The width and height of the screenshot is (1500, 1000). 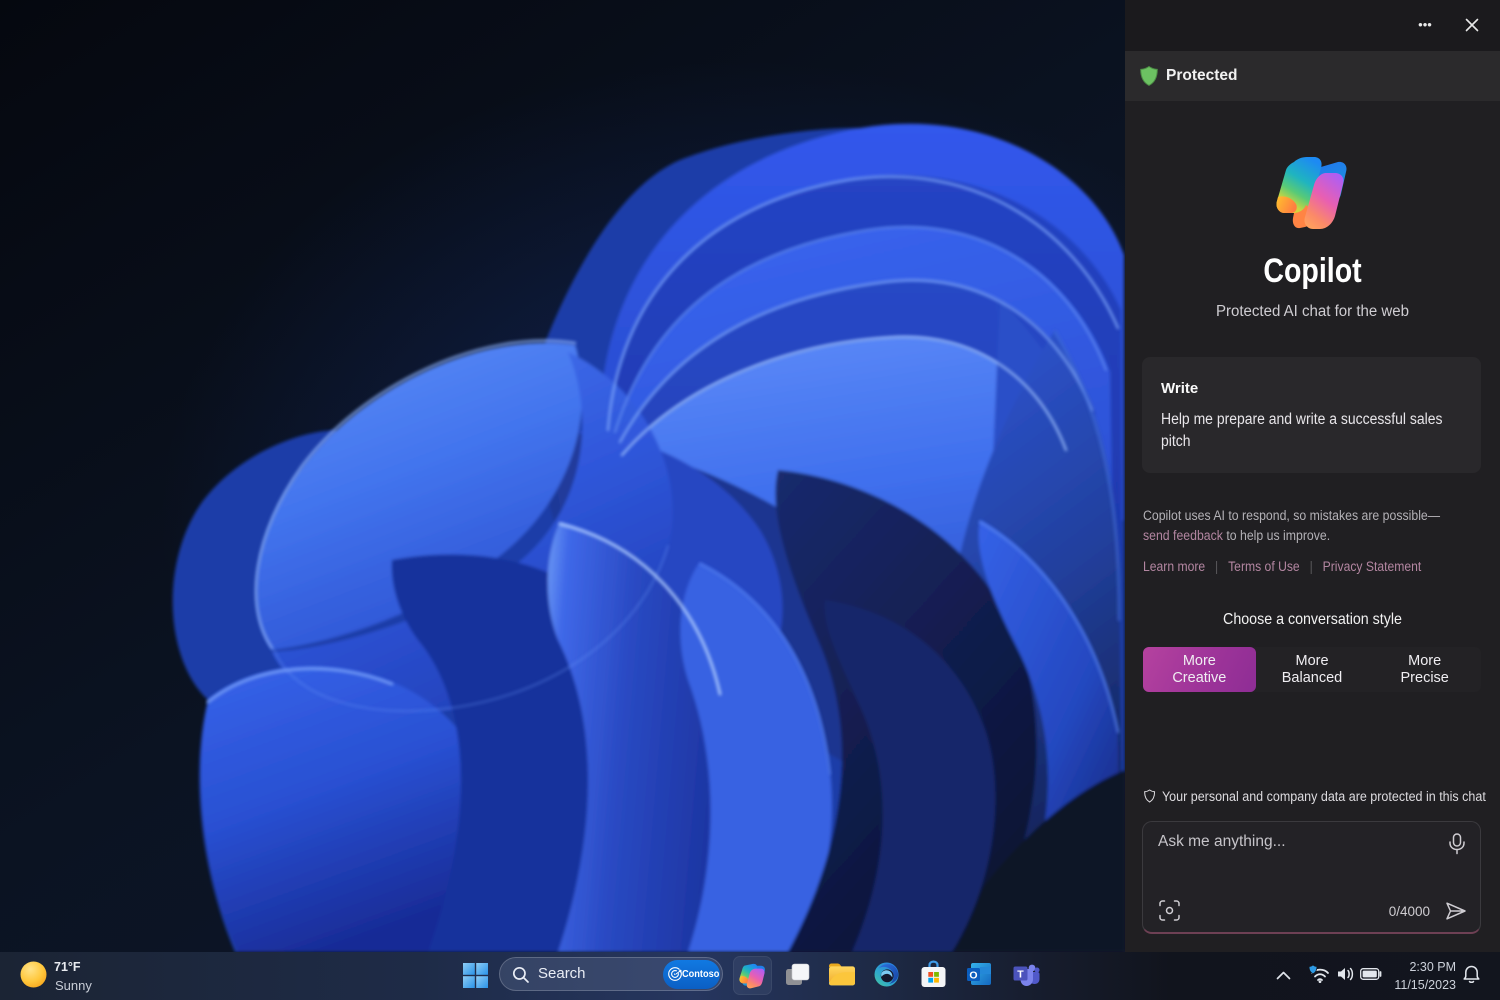 What do you see at coordinates (973, 975) in the screenshot?
I see `svg-text: O` at bounding box center [973, 975].